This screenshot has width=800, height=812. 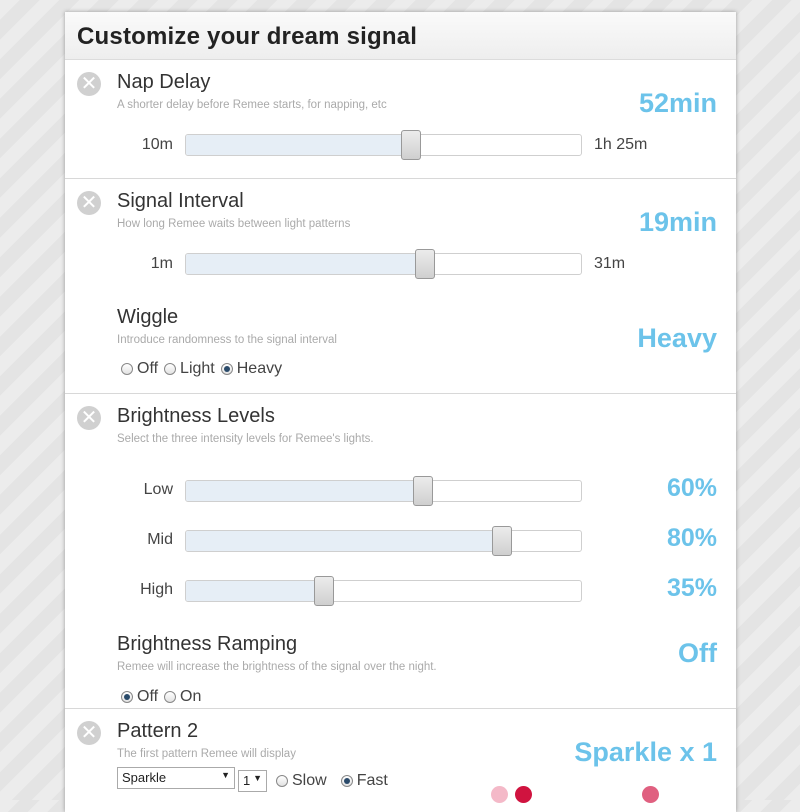 I want to click on brightness-high-label: High, so click(x=156, y=589).